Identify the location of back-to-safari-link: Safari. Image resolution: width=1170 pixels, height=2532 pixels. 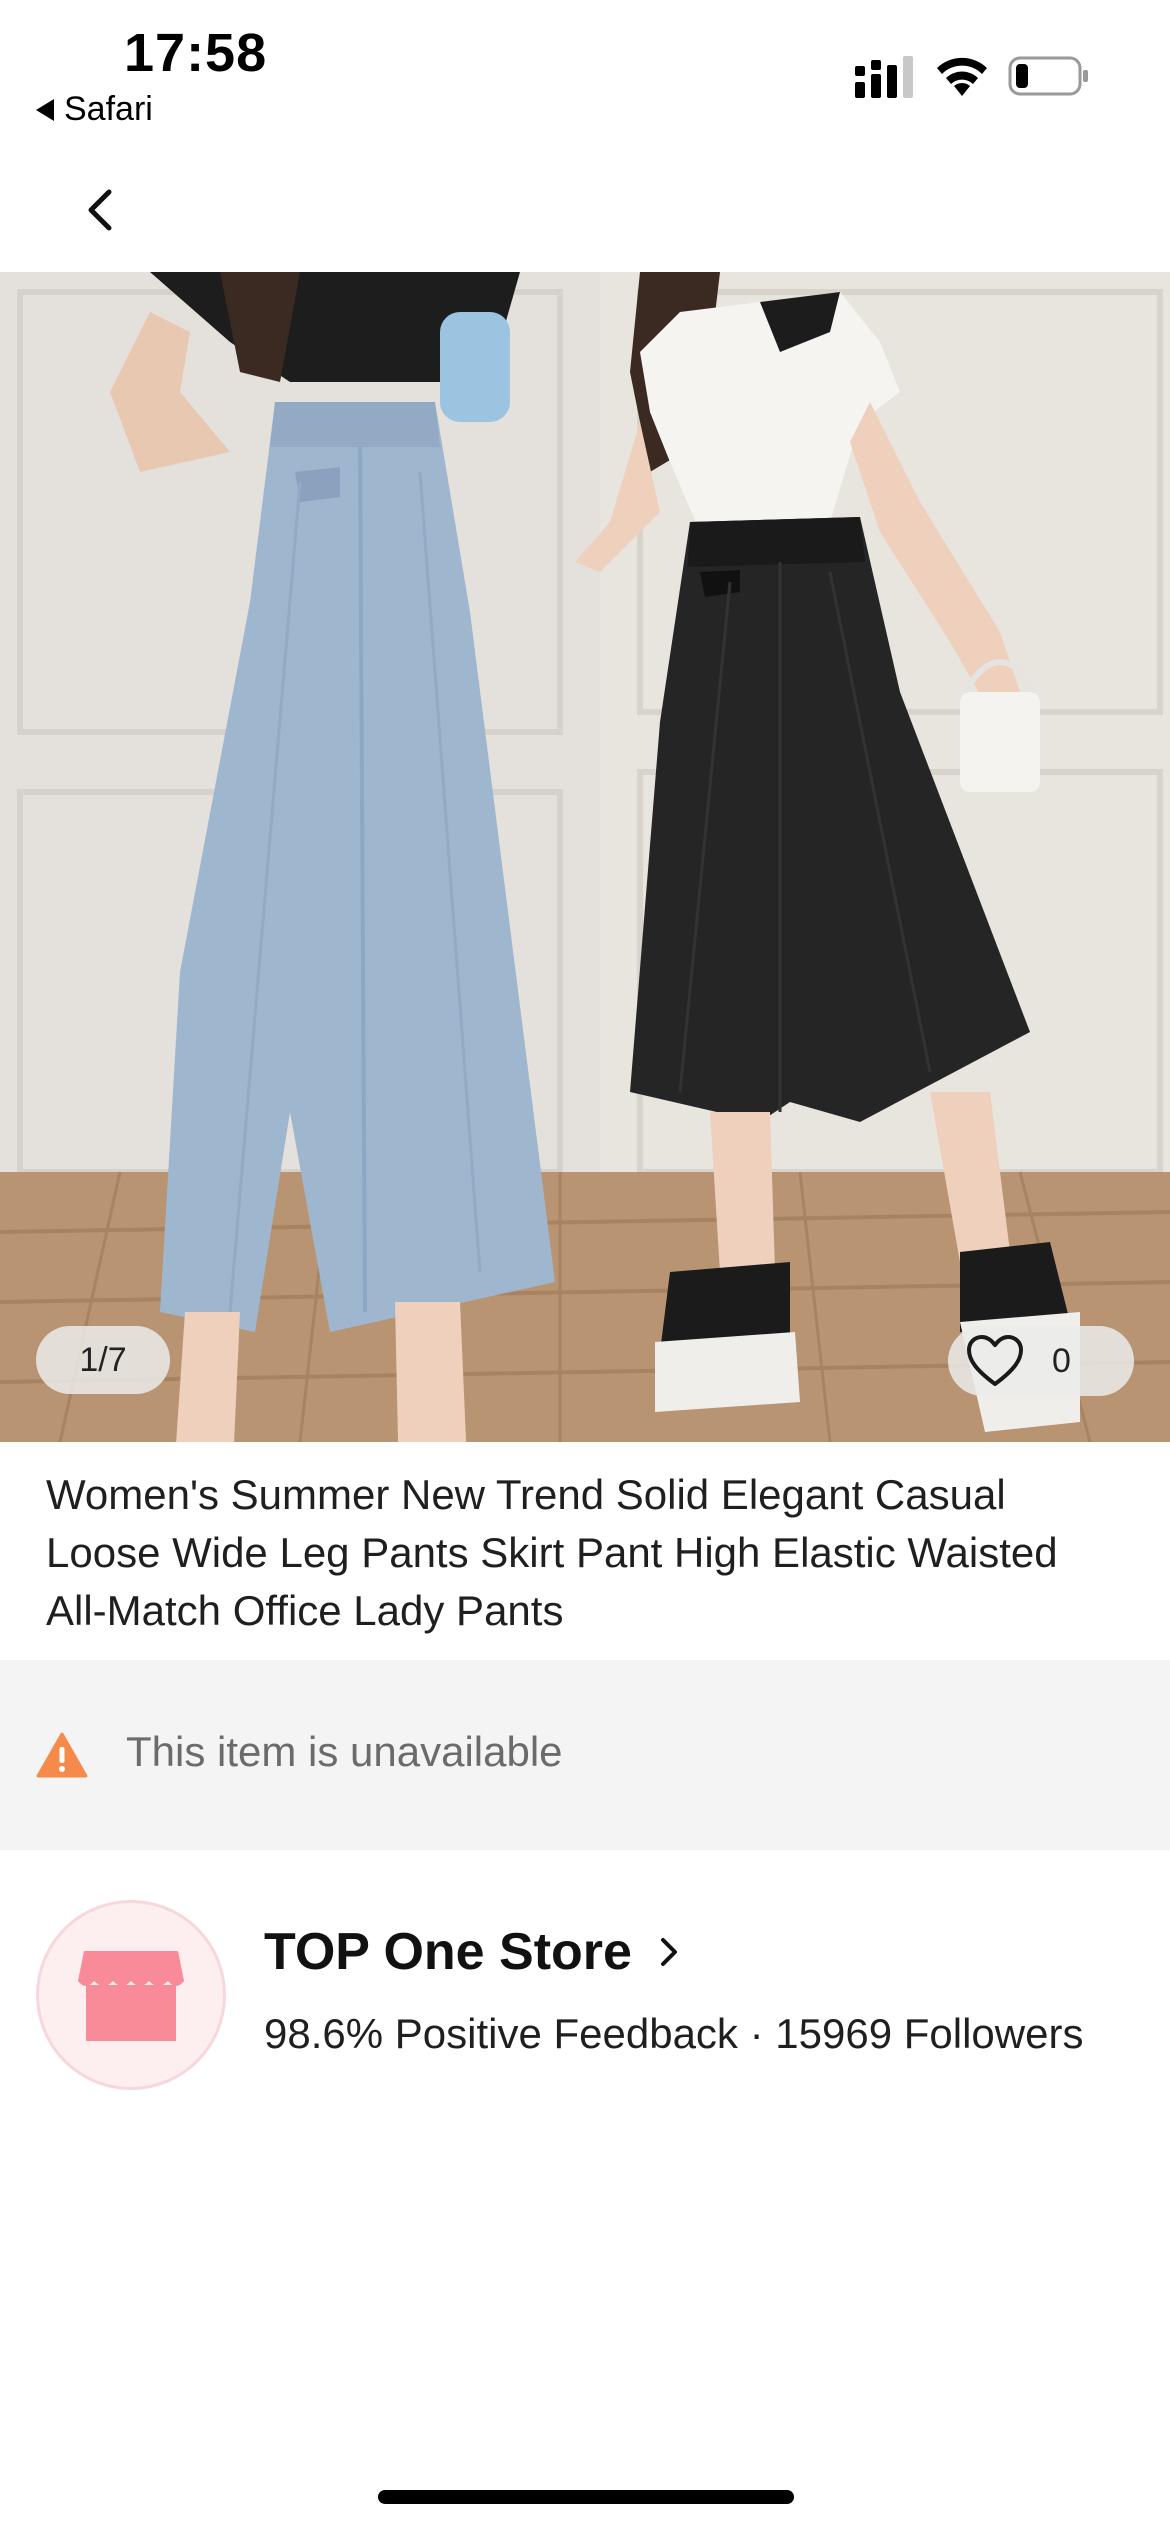
(94, 109).